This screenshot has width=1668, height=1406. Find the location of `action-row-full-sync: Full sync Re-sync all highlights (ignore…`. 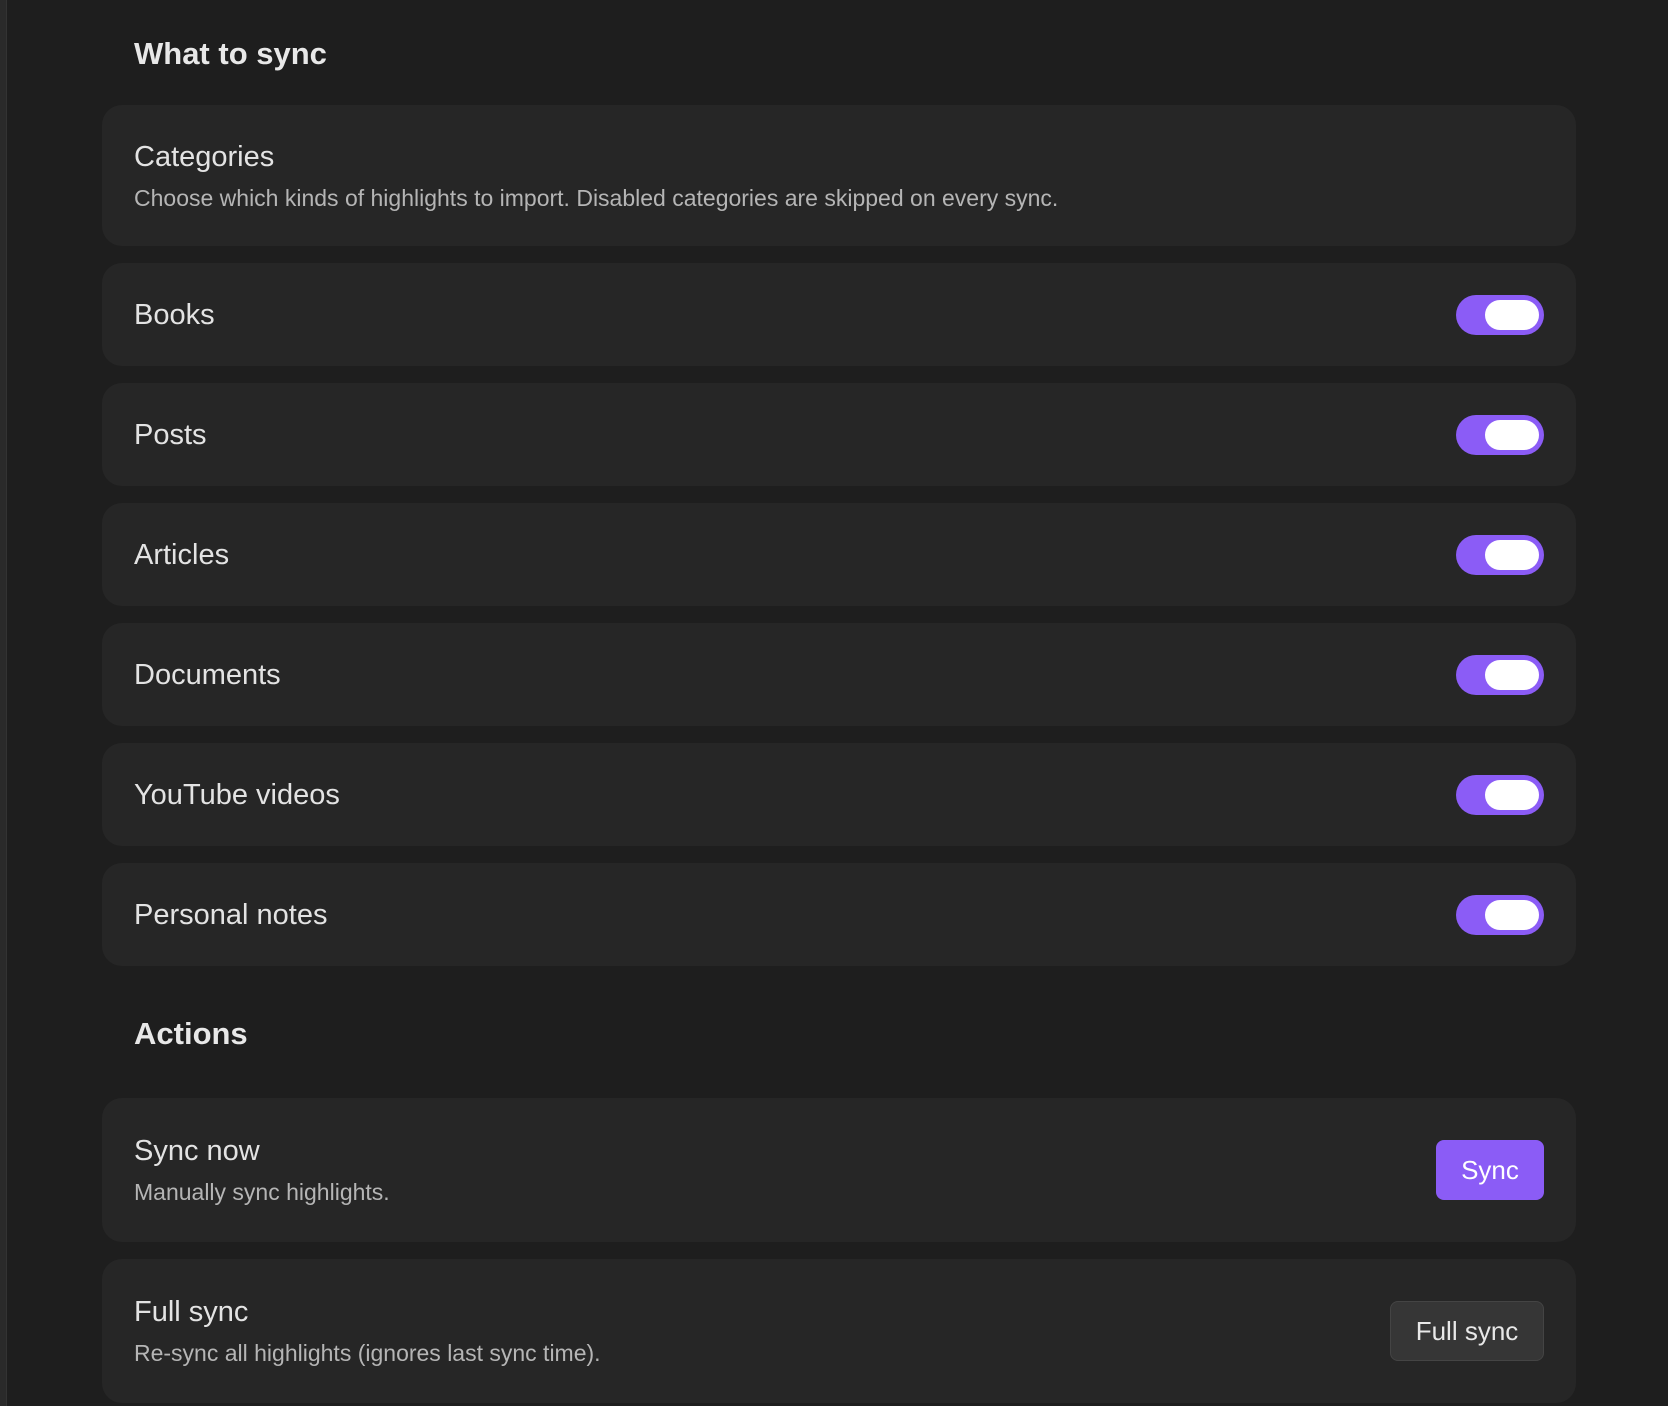

action-row-full-sync: Full sync Re-sync all highlights (ignore… is located at coordinates (839, 1331).